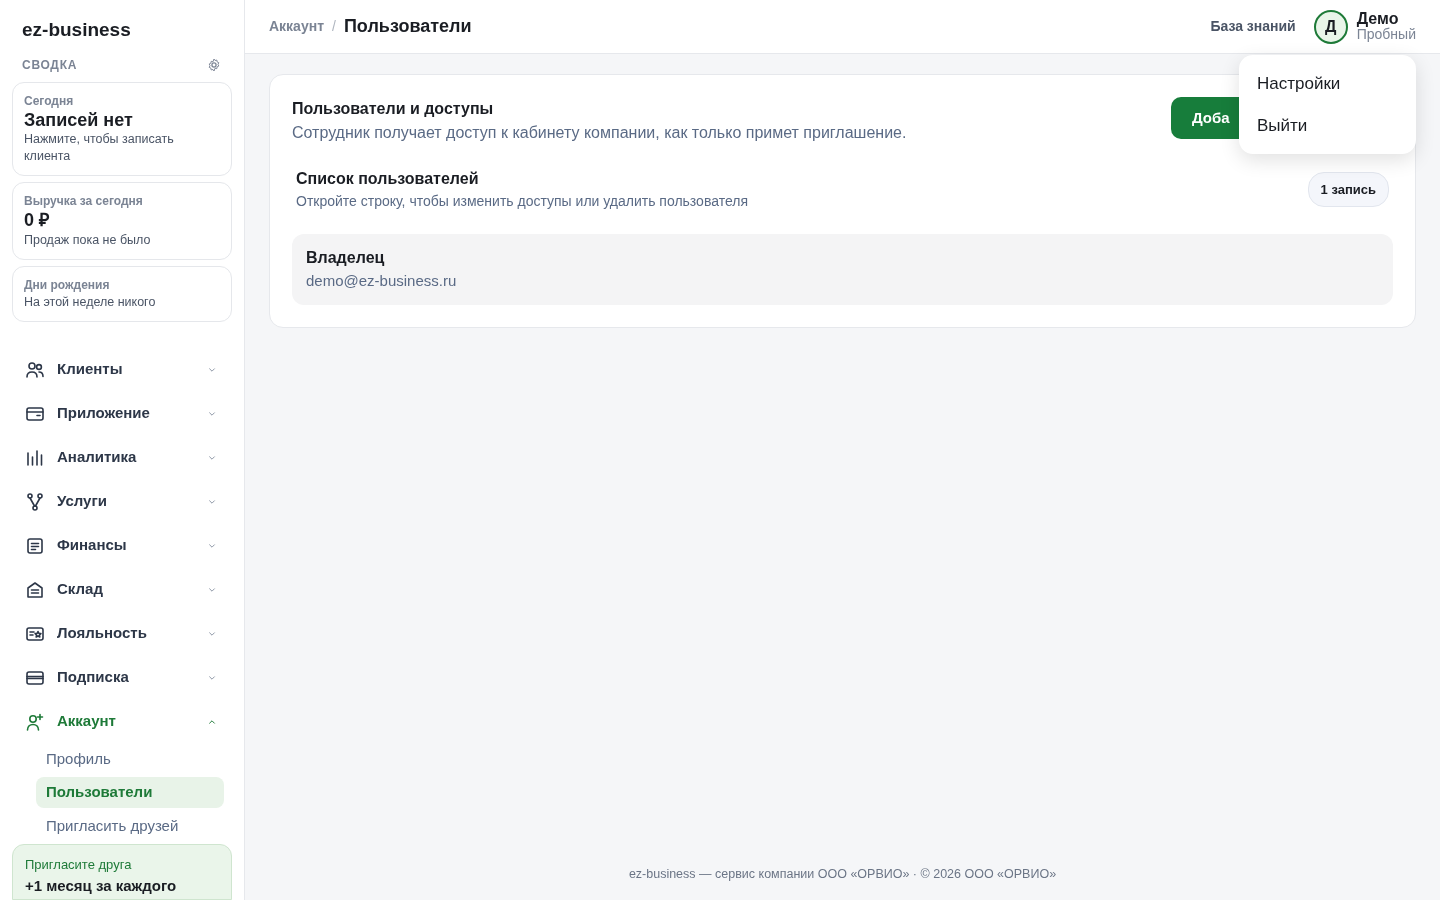 Image resolution: width=1440 pixels, height=900 pixels. Describe the element at coordinates (130, 792) in the screenshot. I see `submenu-item: Пользователи` at that location.